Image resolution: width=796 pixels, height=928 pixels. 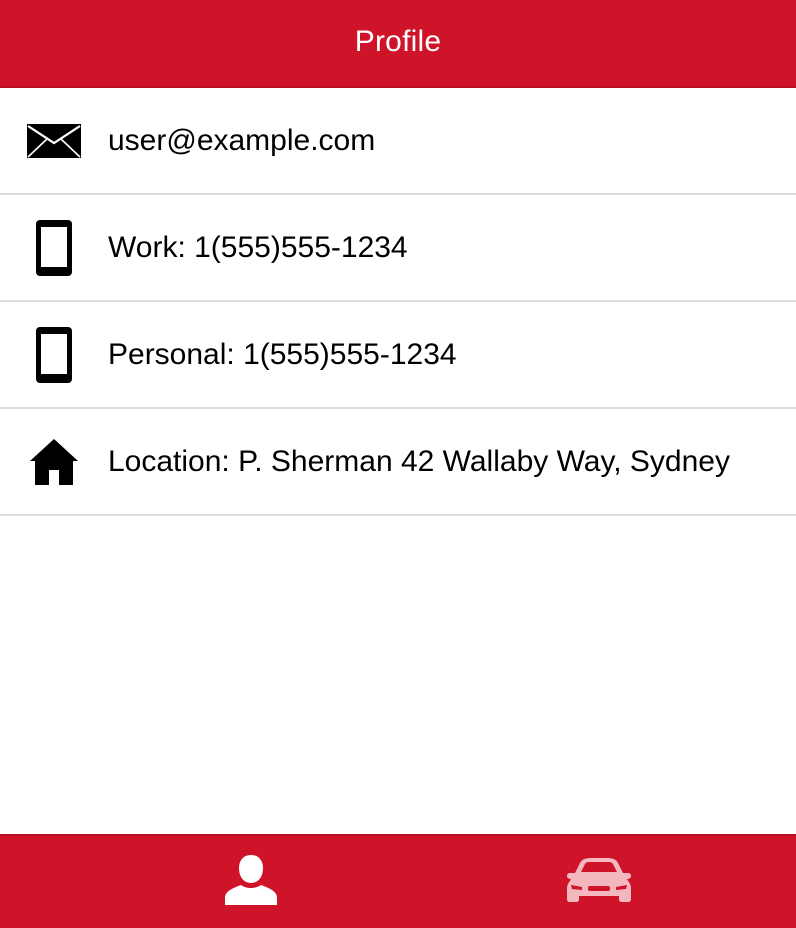 I want to click on page-title: Profile, so click(x=398, y=41).